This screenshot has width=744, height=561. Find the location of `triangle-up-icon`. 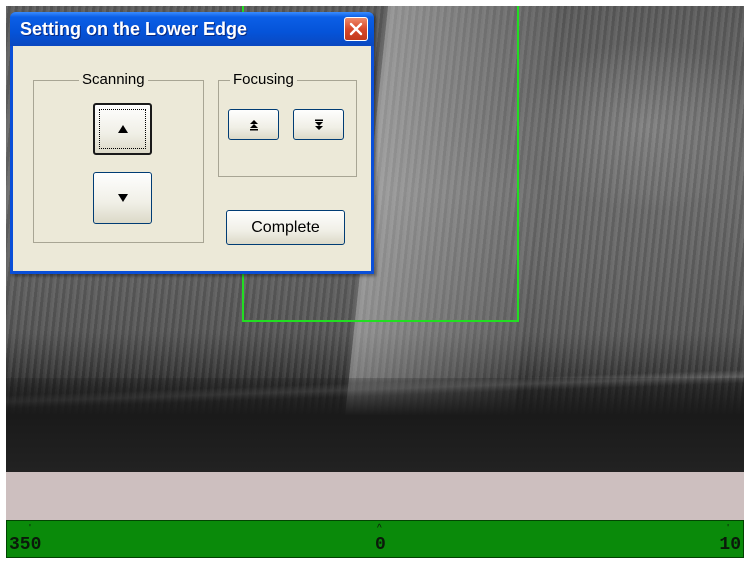

triangle-up-icon is located at coordinates (122, 129).